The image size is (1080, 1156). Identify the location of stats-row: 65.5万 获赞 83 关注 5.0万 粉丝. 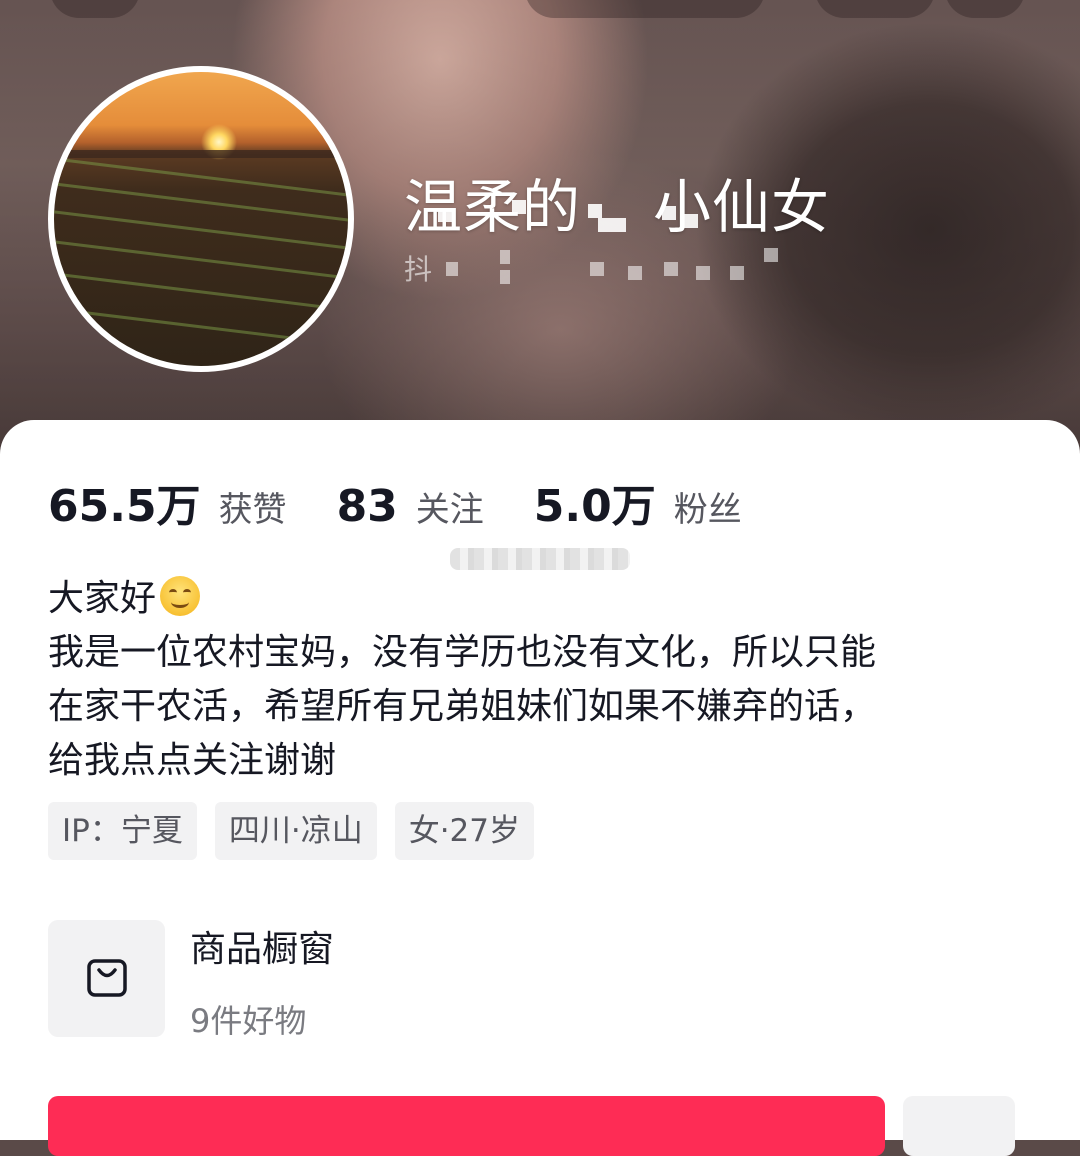
(420, 502).